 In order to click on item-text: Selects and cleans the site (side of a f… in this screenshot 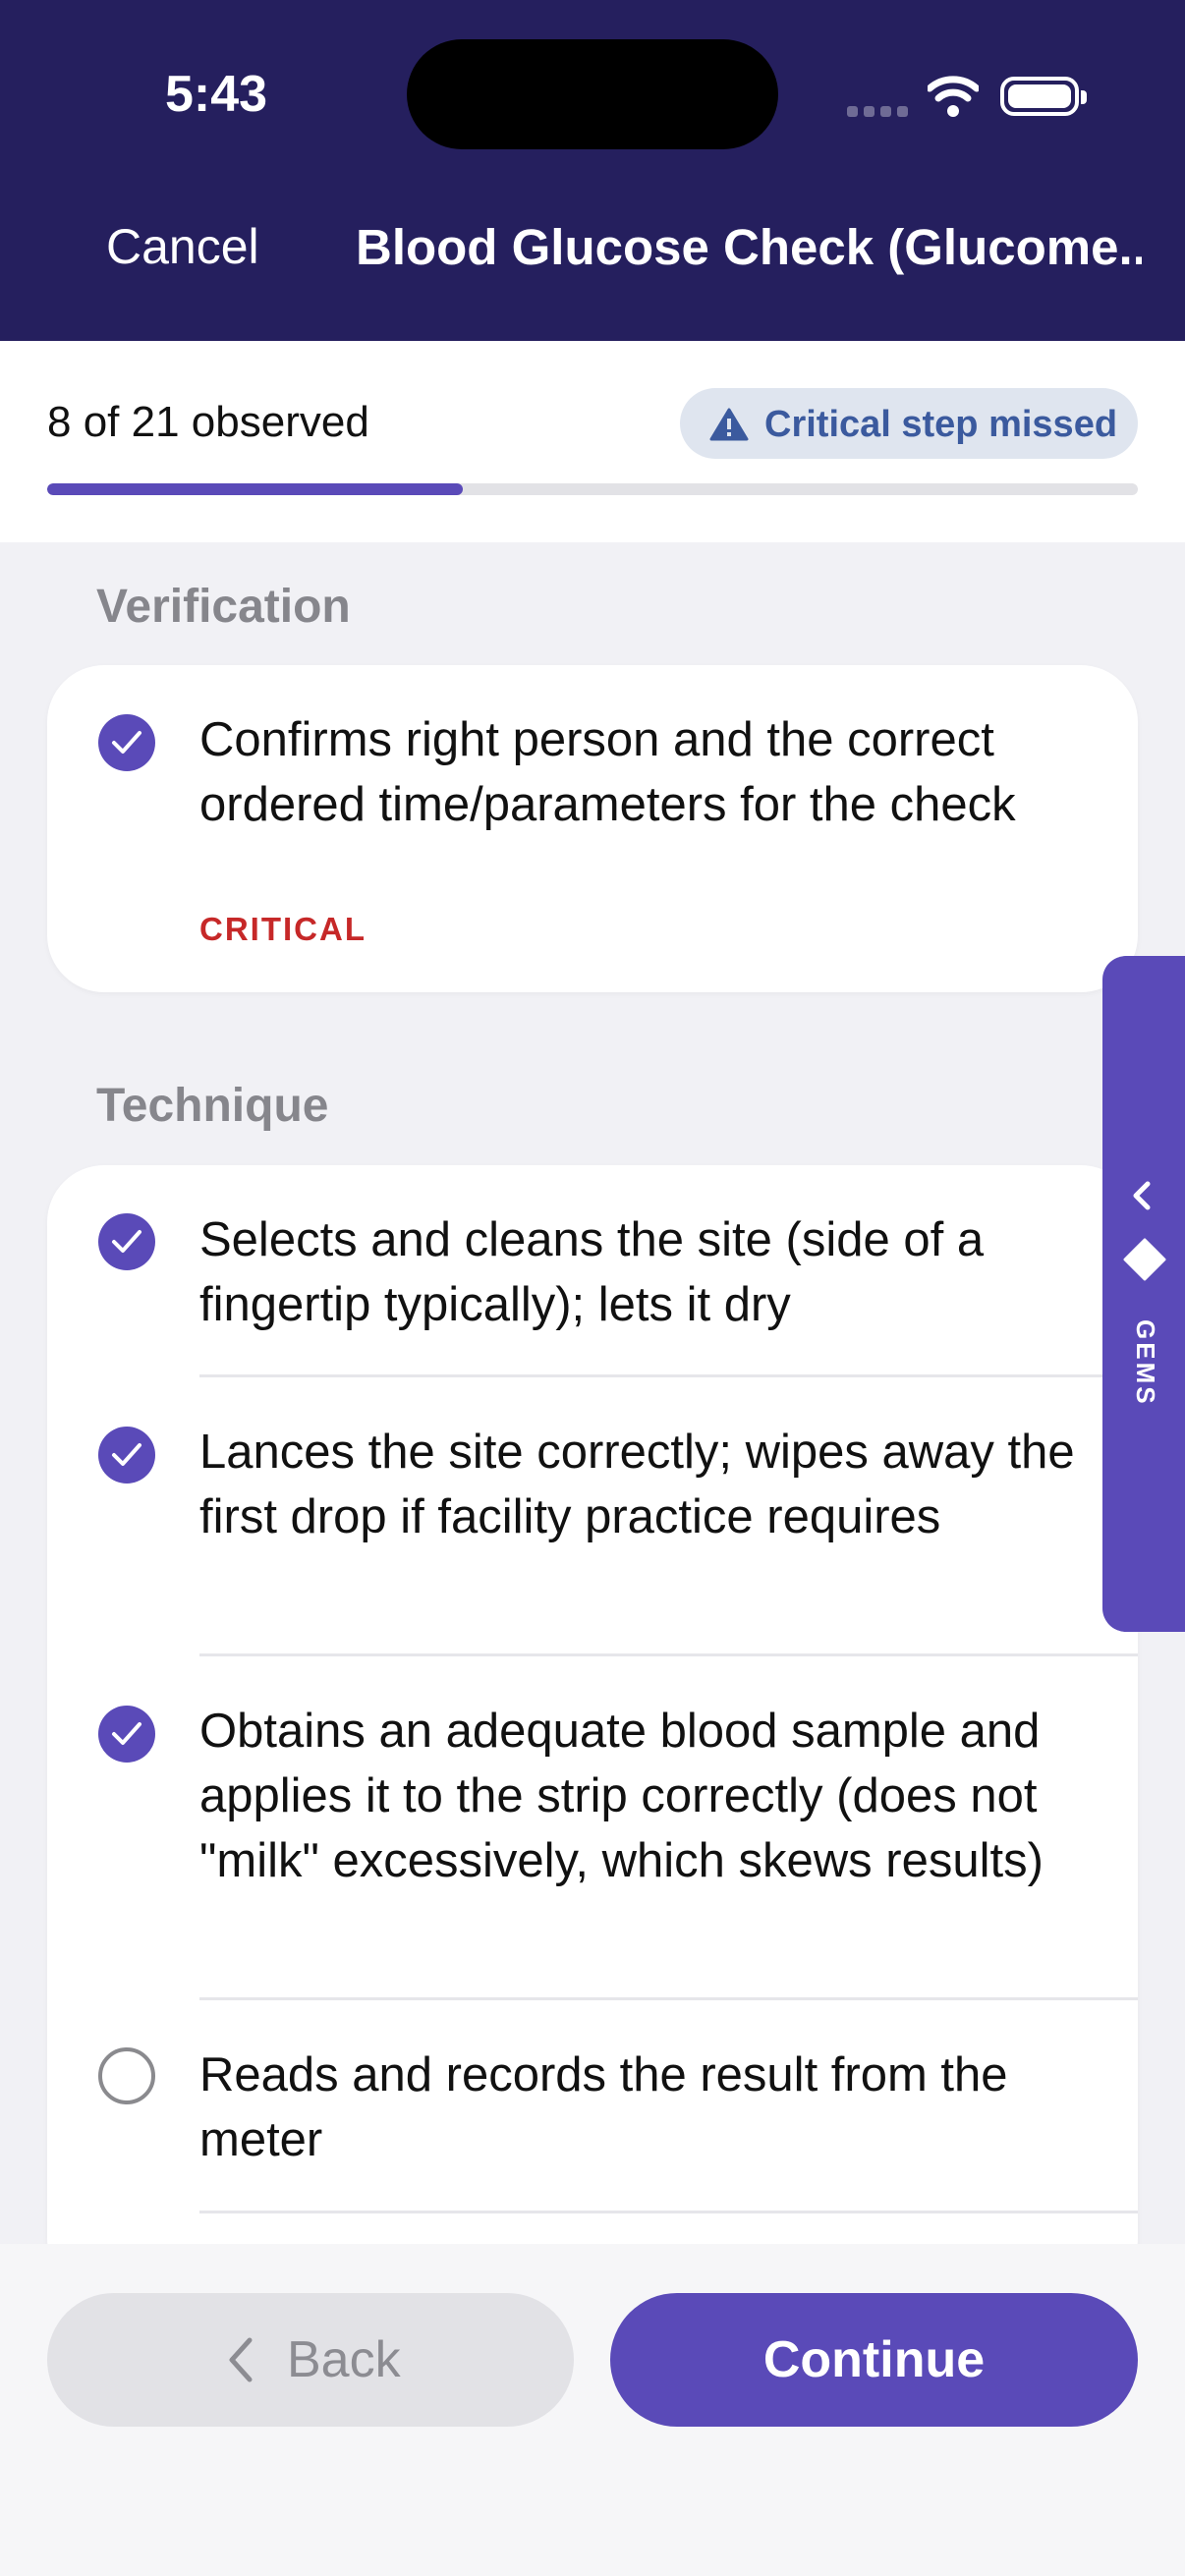, I will do `click(592, 1272)`.